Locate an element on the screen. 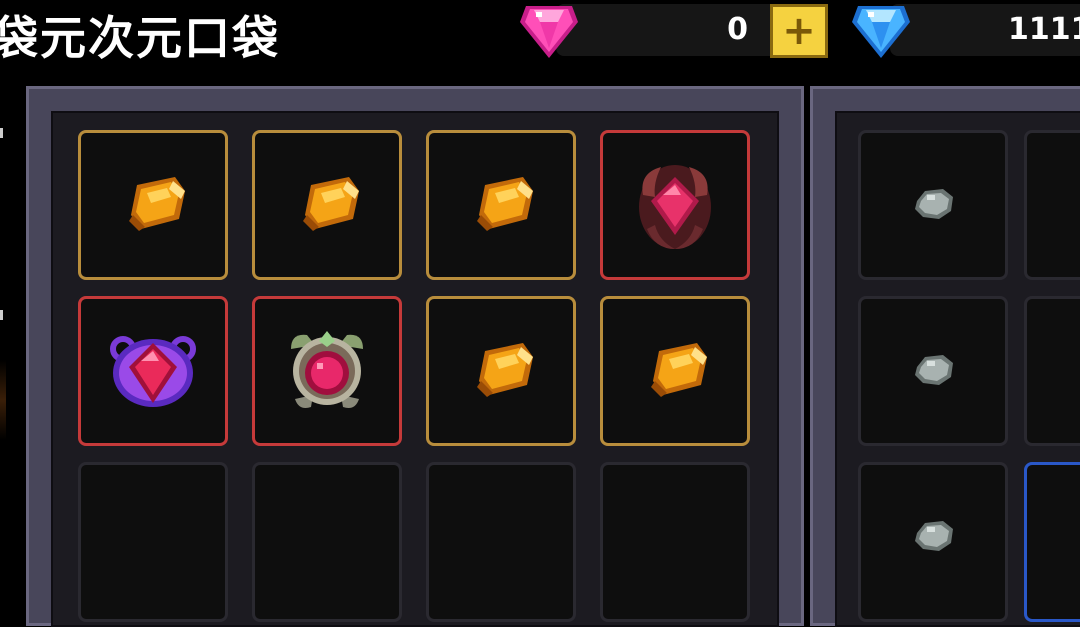  plus-icon: + is located at coordinates (799, 31).